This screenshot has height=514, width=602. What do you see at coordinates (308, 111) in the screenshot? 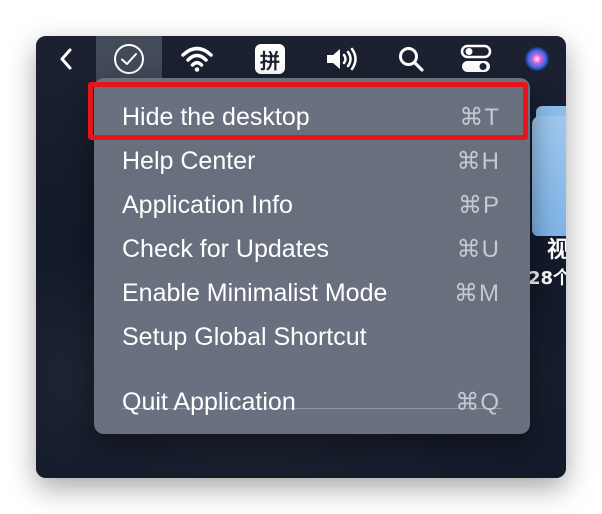
I see `highlight-annotation` at bounding box center [308, 111].